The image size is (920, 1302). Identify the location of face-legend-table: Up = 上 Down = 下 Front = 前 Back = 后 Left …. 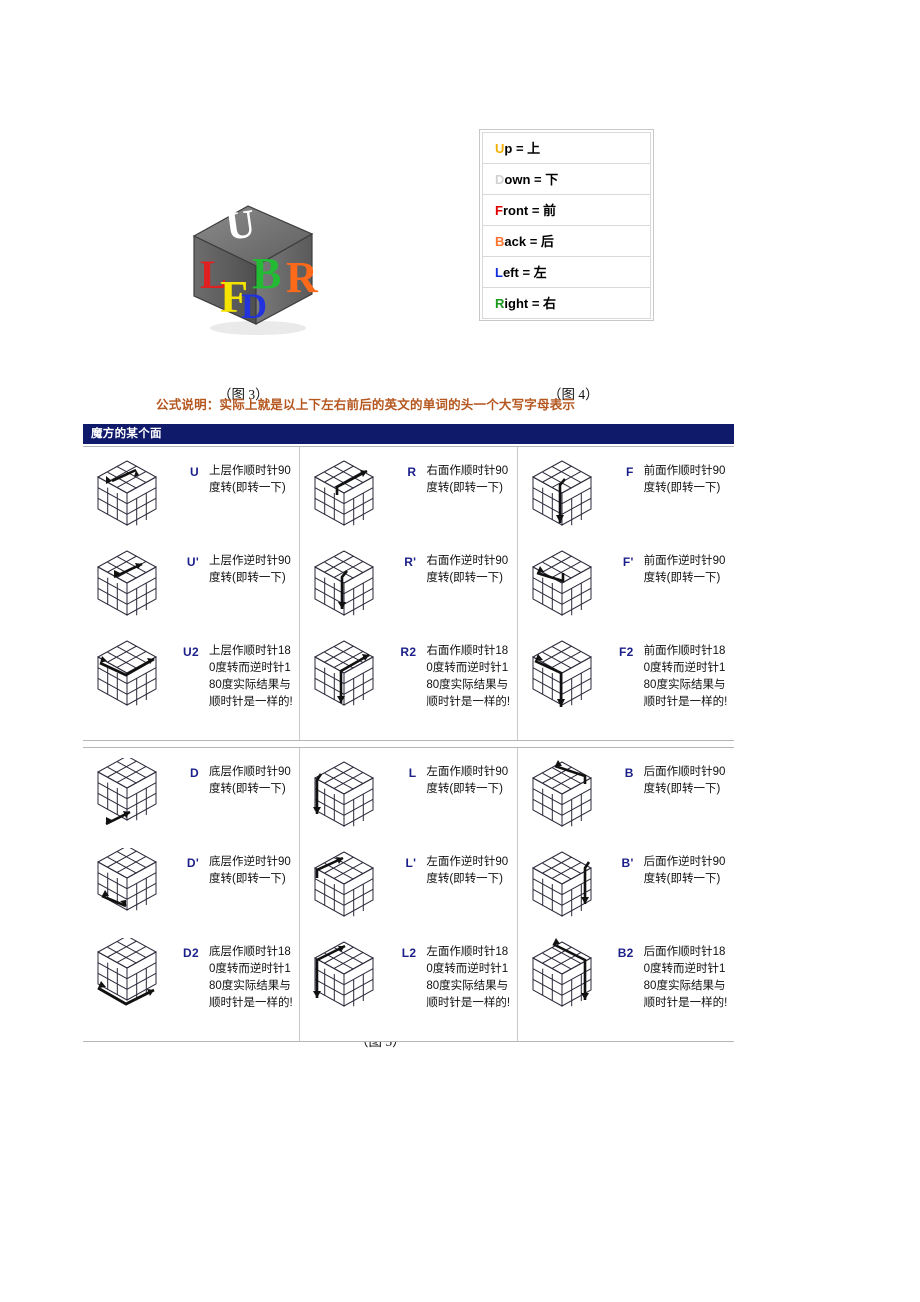
(566, 225).